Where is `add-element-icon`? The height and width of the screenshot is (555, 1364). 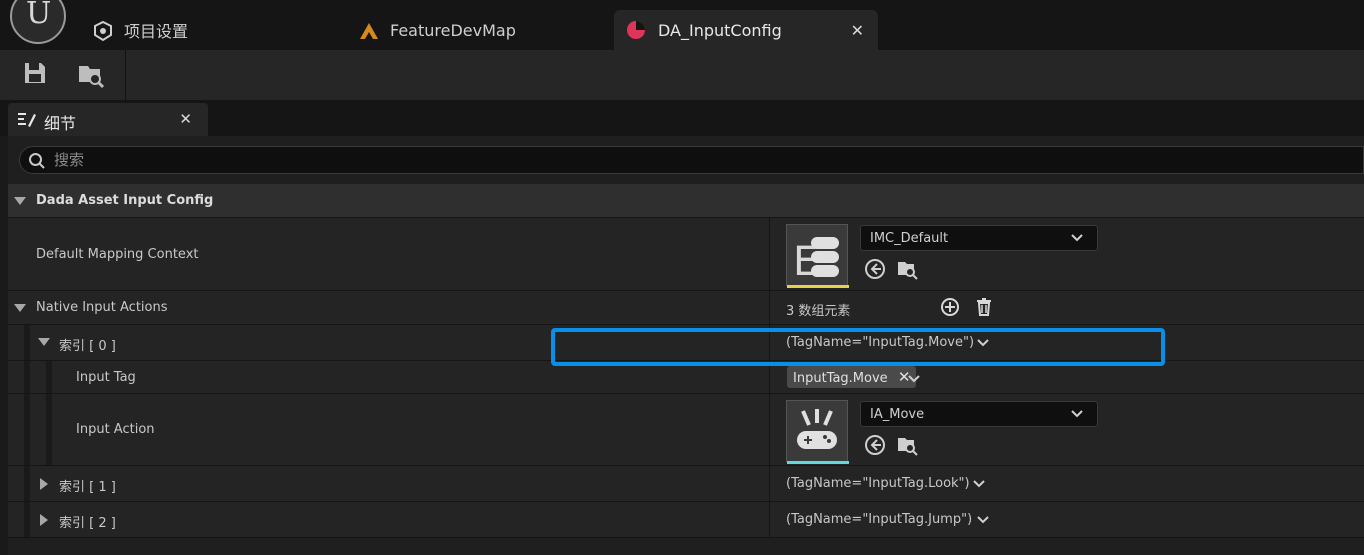
add-element-icon is located at coordinates (951, 308).